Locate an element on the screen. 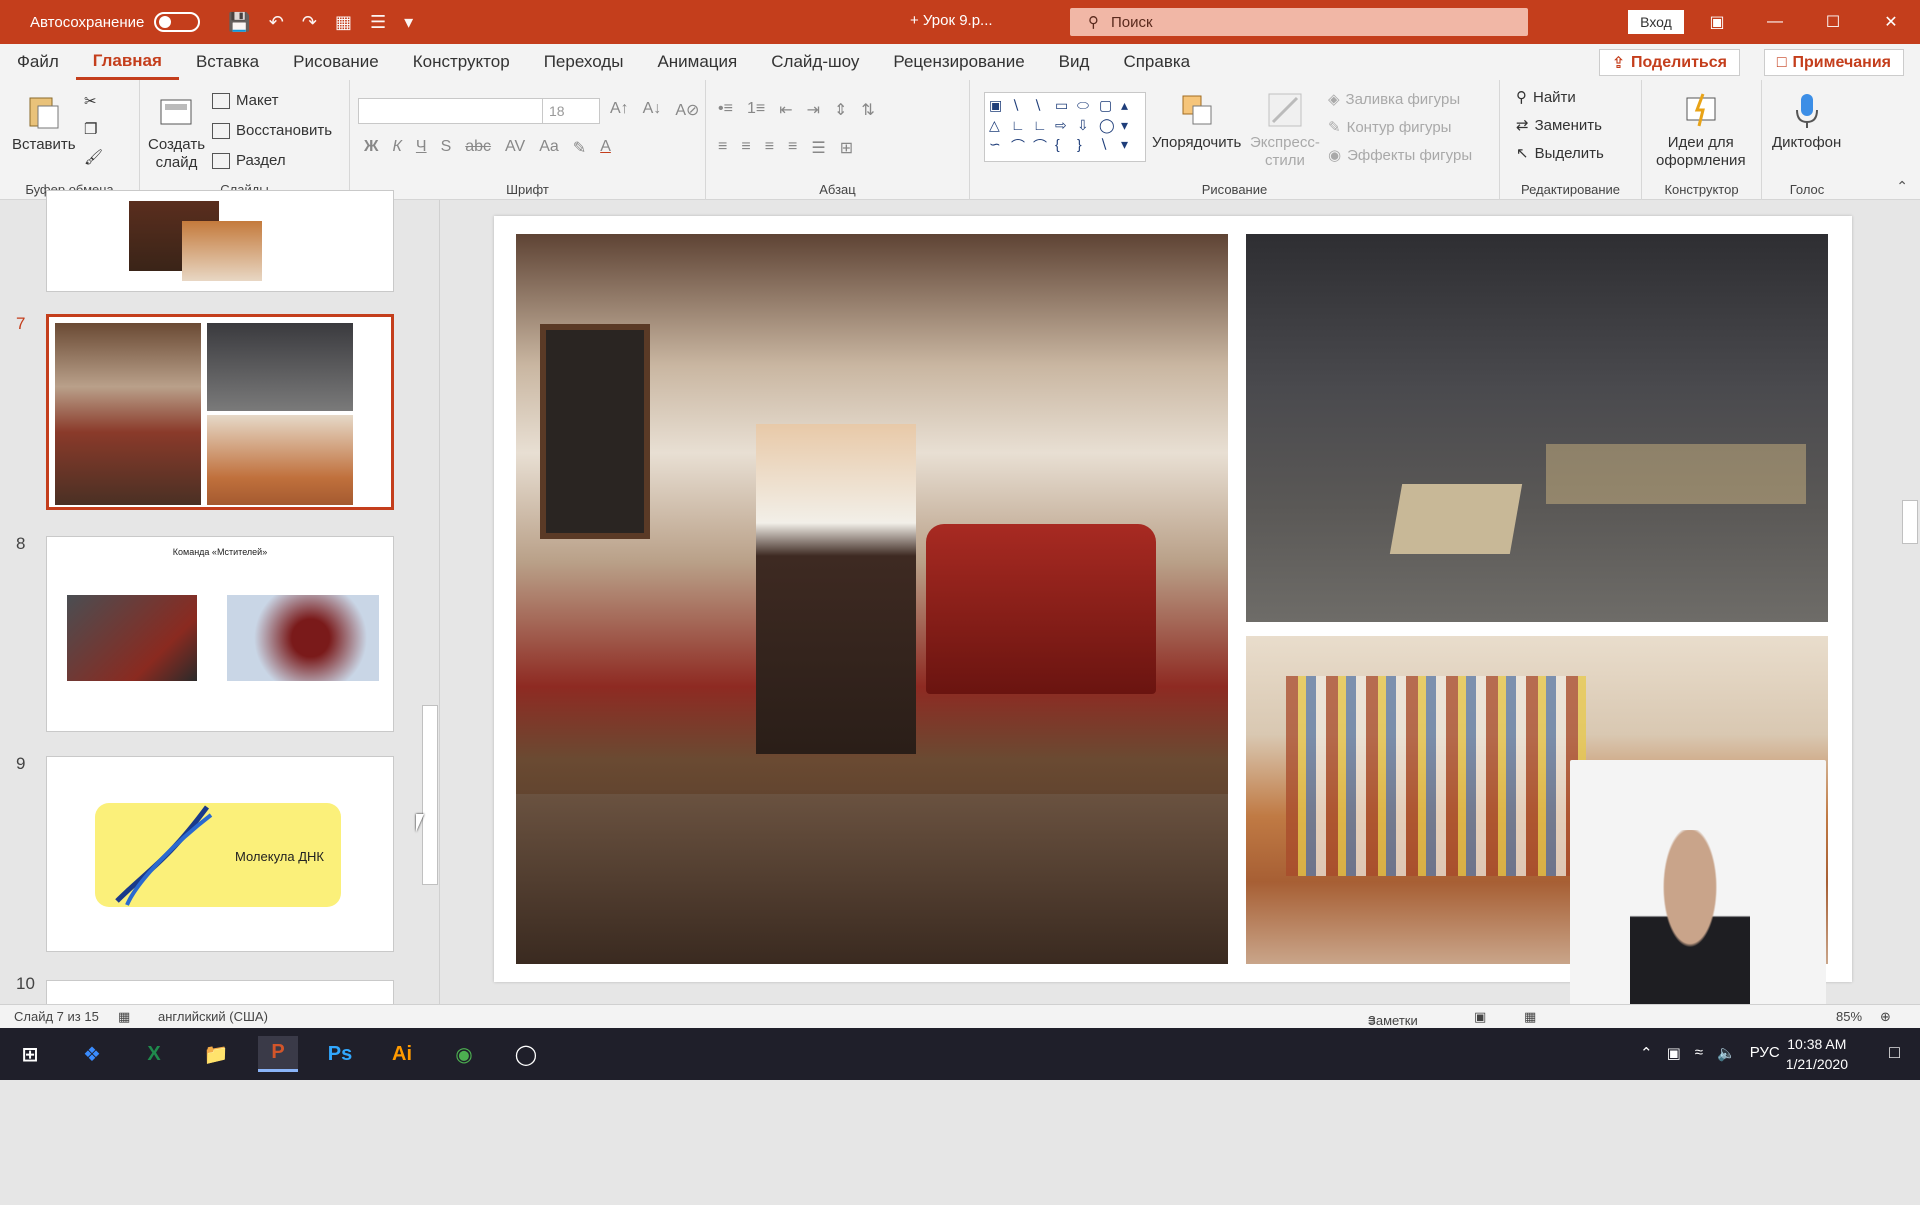 This screenshot has height=1205, width=1920. input-language: РУС is located at coordinates (1765, 1053).